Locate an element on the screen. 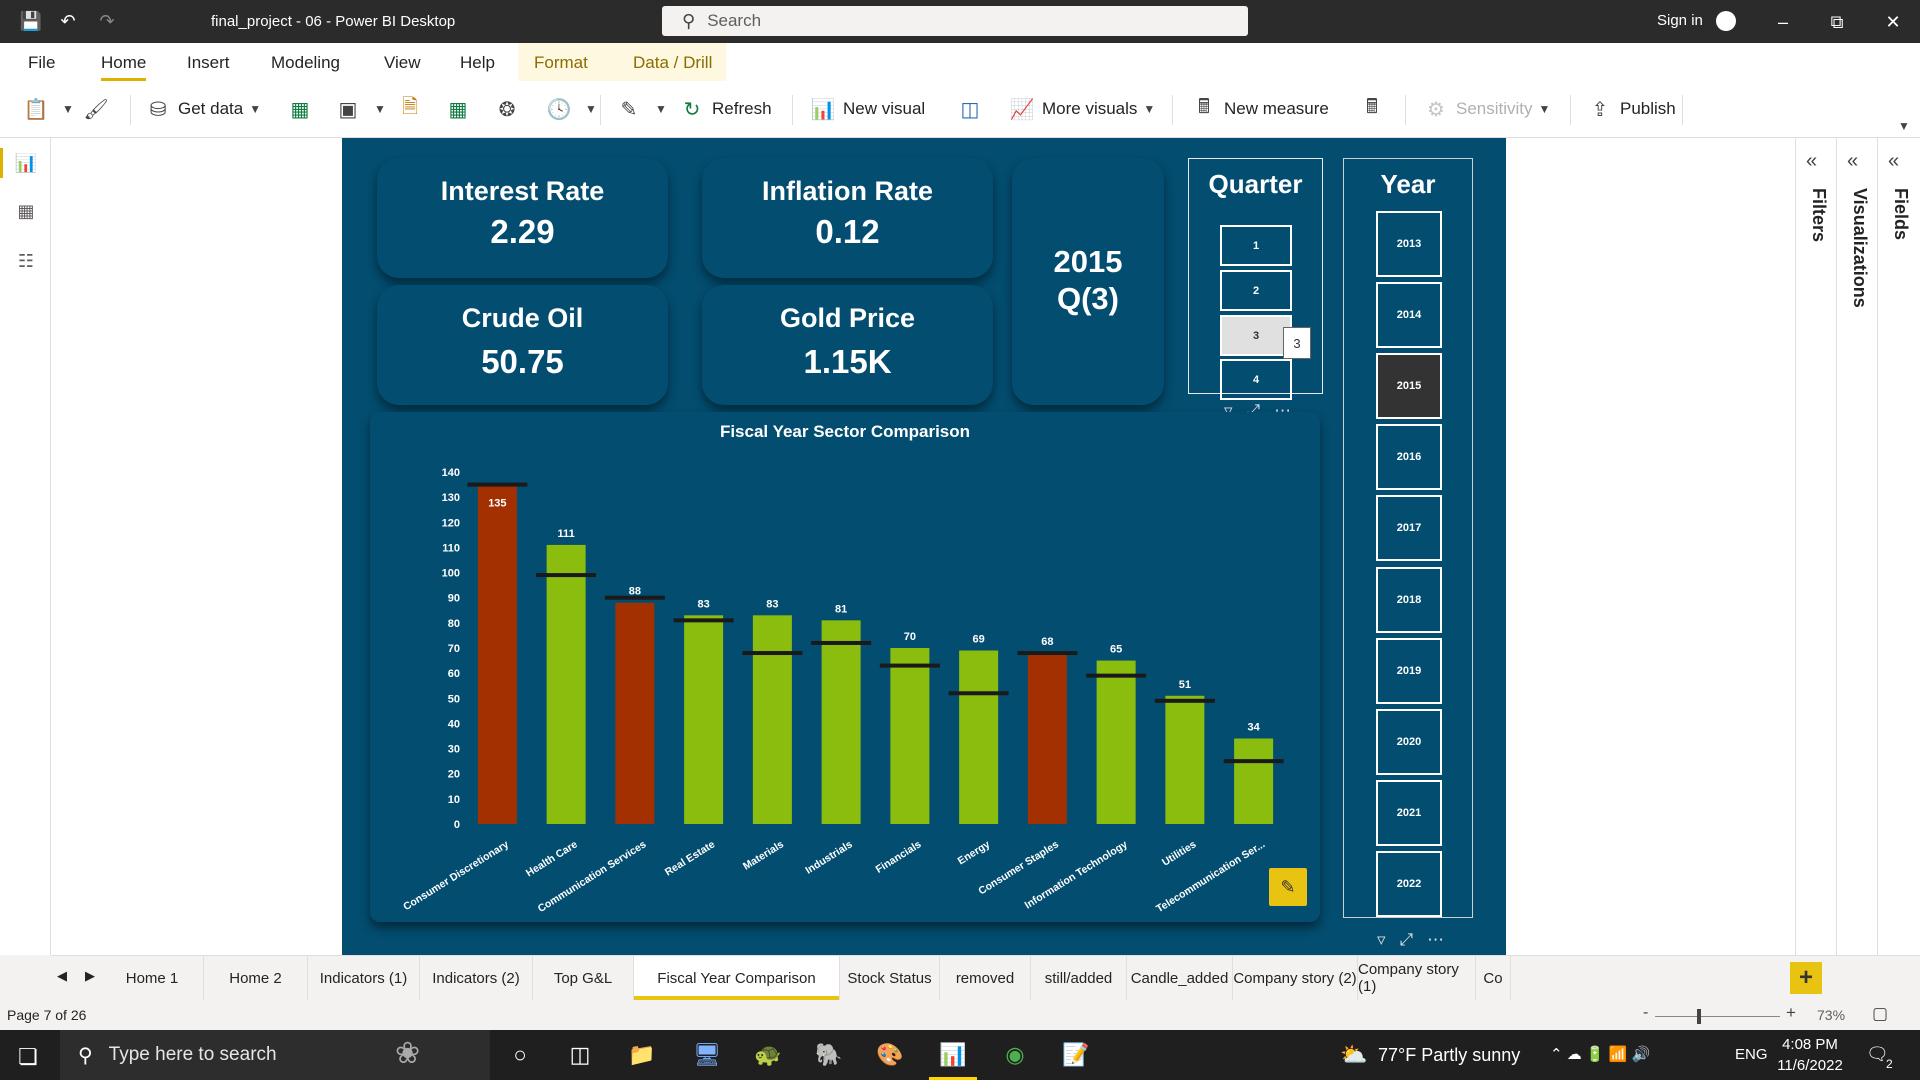  year-option-2022: 2022 is located at coordinates (1409, 883).